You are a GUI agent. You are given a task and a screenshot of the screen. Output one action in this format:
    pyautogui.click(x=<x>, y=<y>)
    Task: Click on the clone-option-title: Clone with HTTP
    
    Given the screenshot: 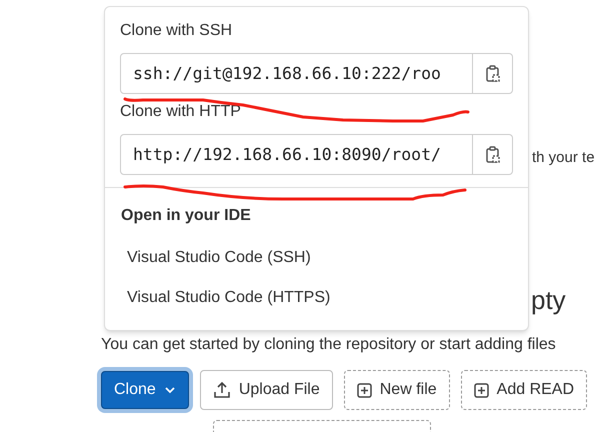 What is the action you would take?
    pyautogui.click(x=181, y=112)
    